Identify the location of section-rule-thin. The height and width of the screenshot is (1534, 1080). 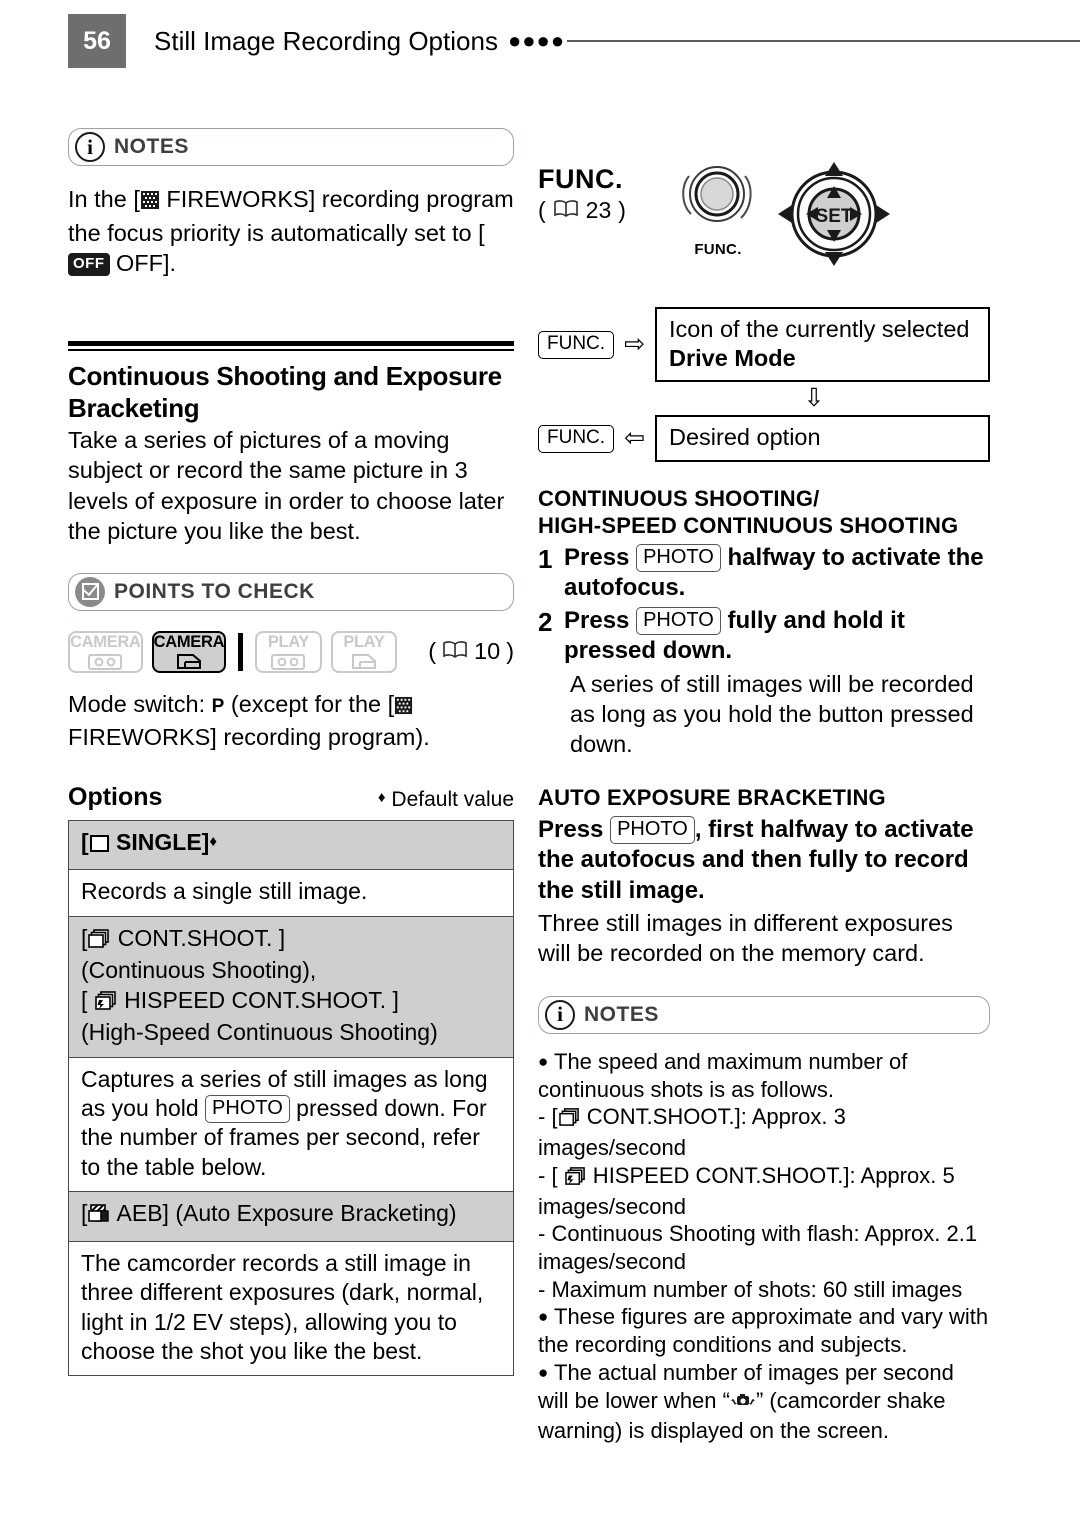
(291, 349).